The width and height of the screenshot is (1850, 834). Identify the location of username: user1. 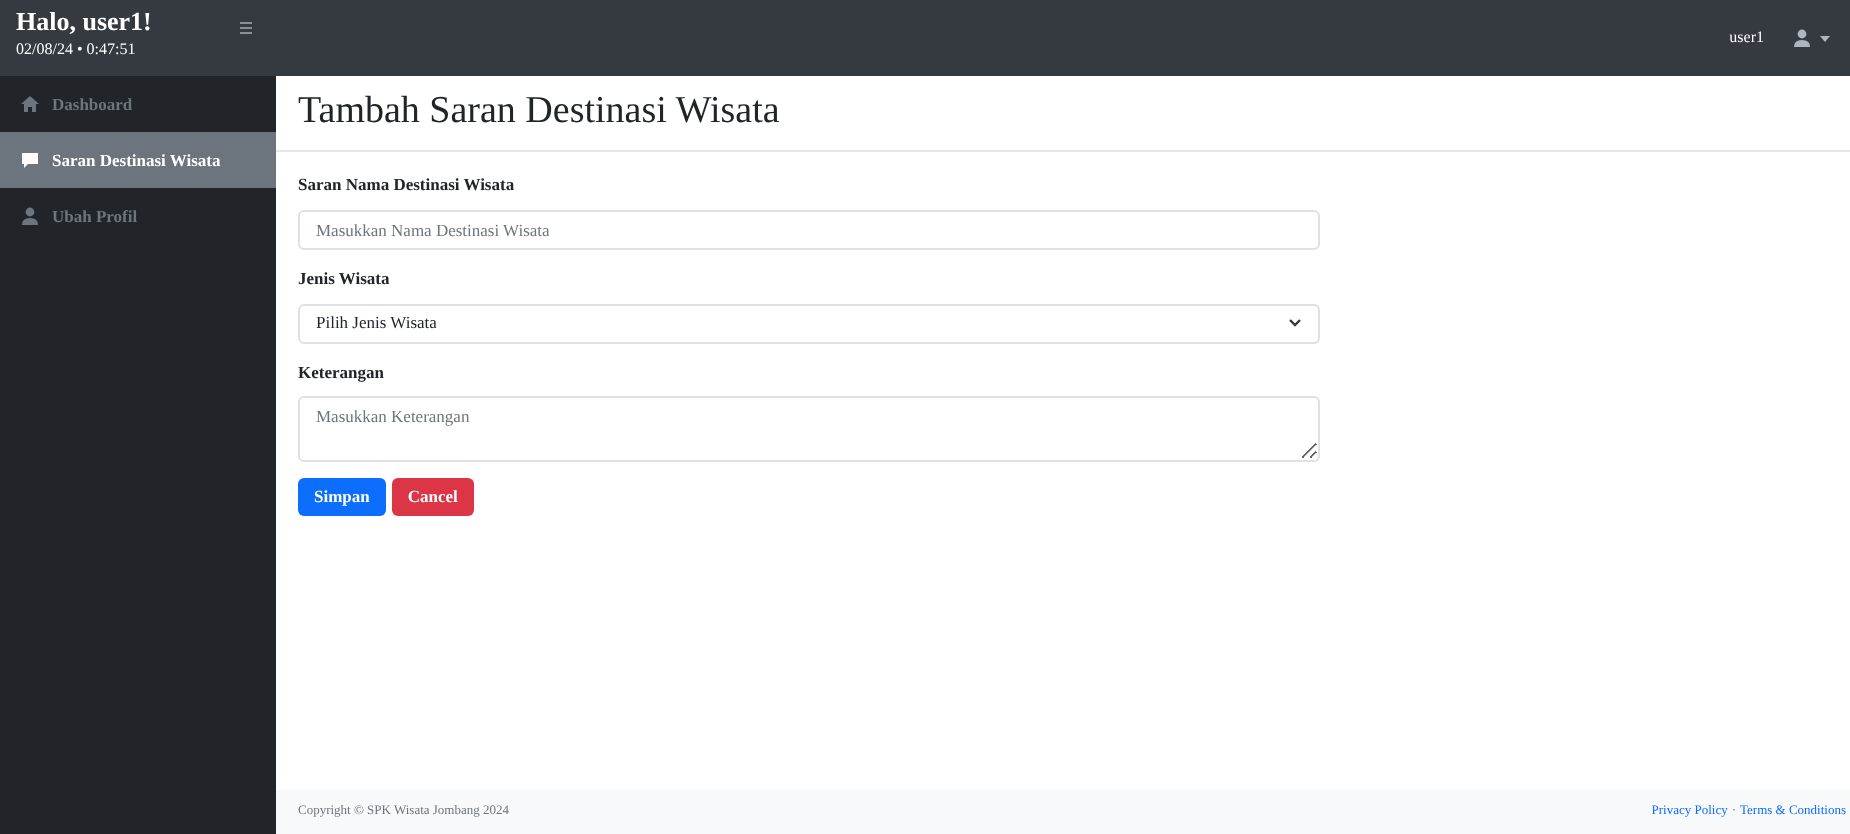
(1746, 38).